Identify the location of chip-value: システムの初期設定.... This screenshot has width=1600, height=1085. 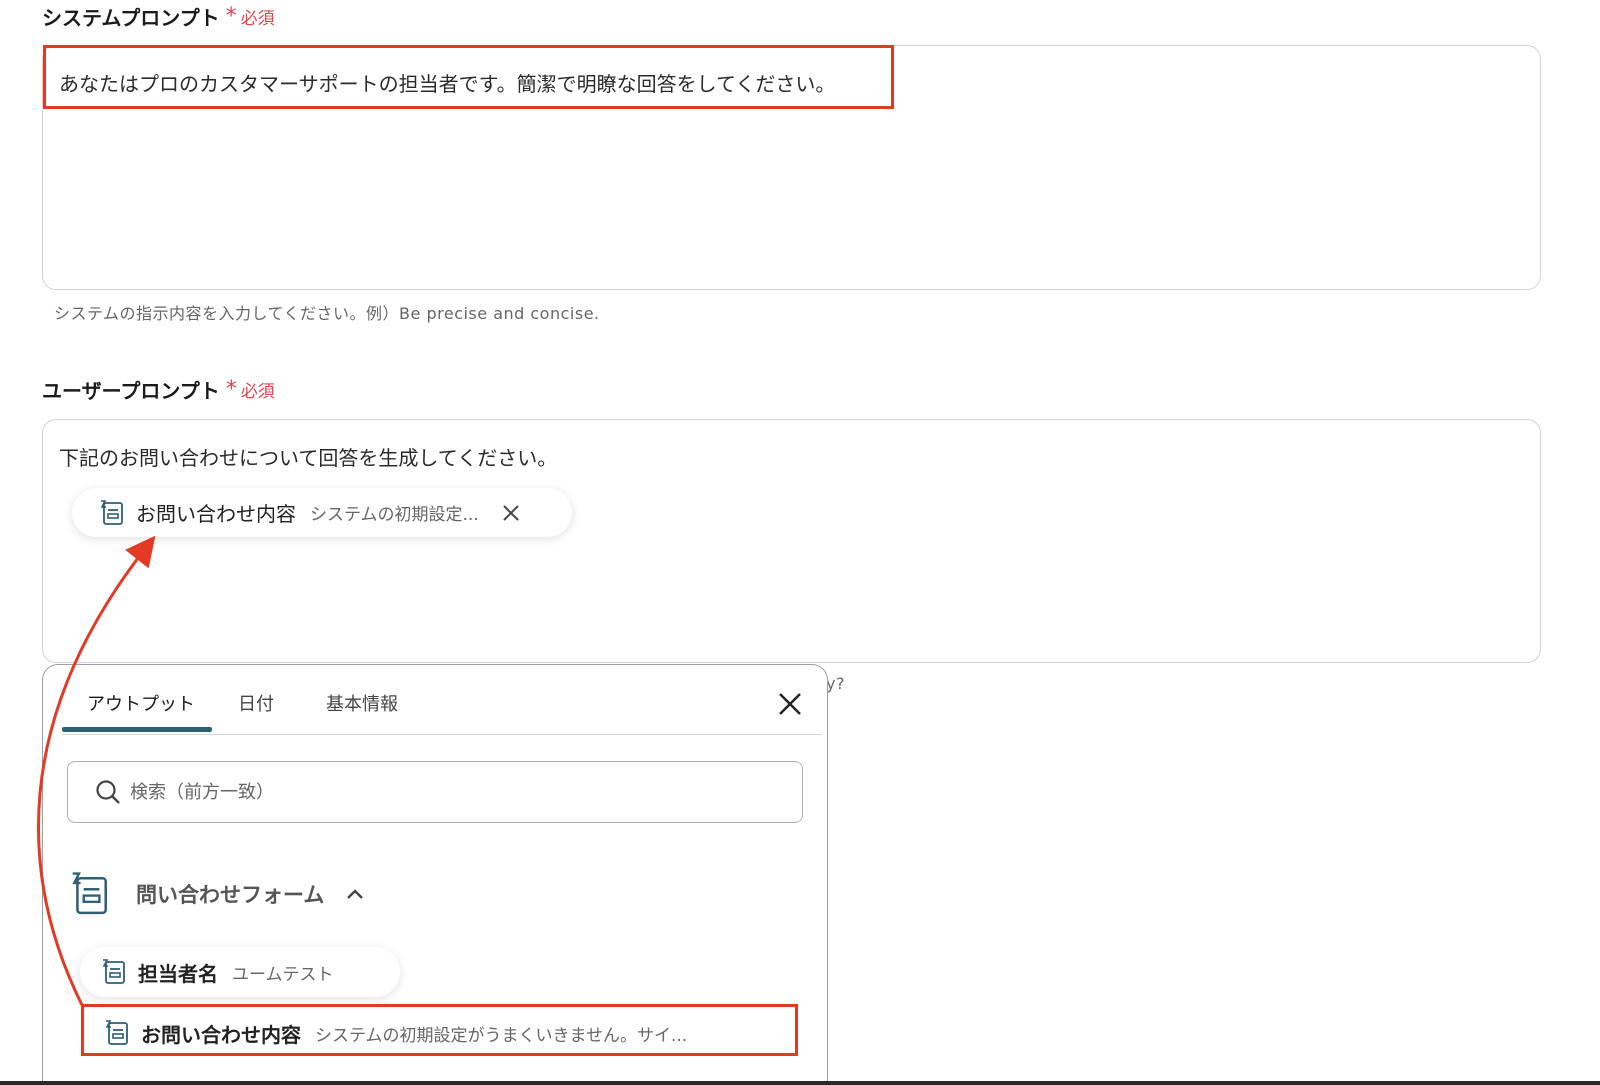
(394, 515).